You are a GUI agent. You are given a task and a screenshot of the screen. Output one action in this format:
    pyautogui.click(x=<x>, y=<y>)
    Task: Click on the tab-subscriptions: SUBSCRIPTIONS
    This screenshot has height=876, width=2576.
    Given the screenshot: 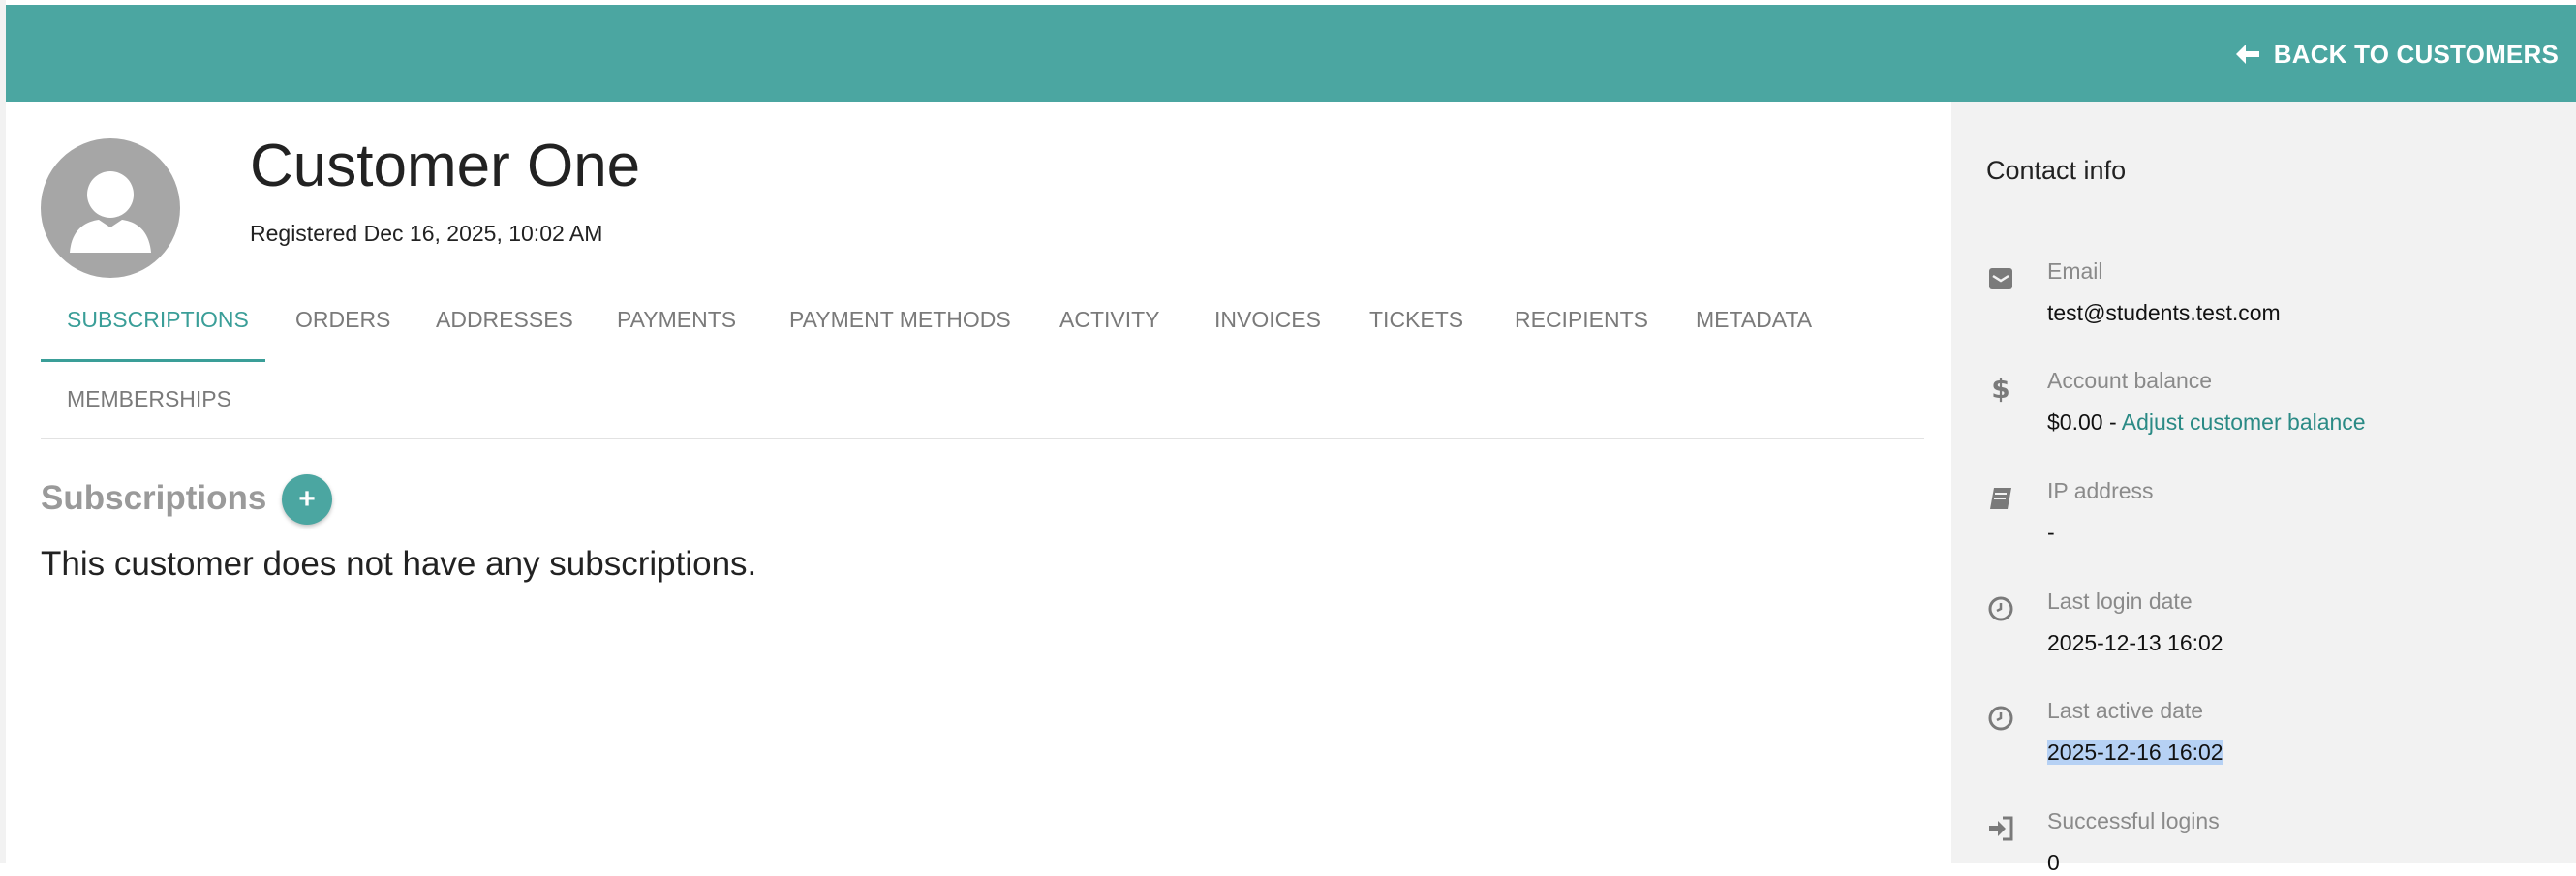 What is the action you would take?
    pyautogui.click(x=158, y=320)
    